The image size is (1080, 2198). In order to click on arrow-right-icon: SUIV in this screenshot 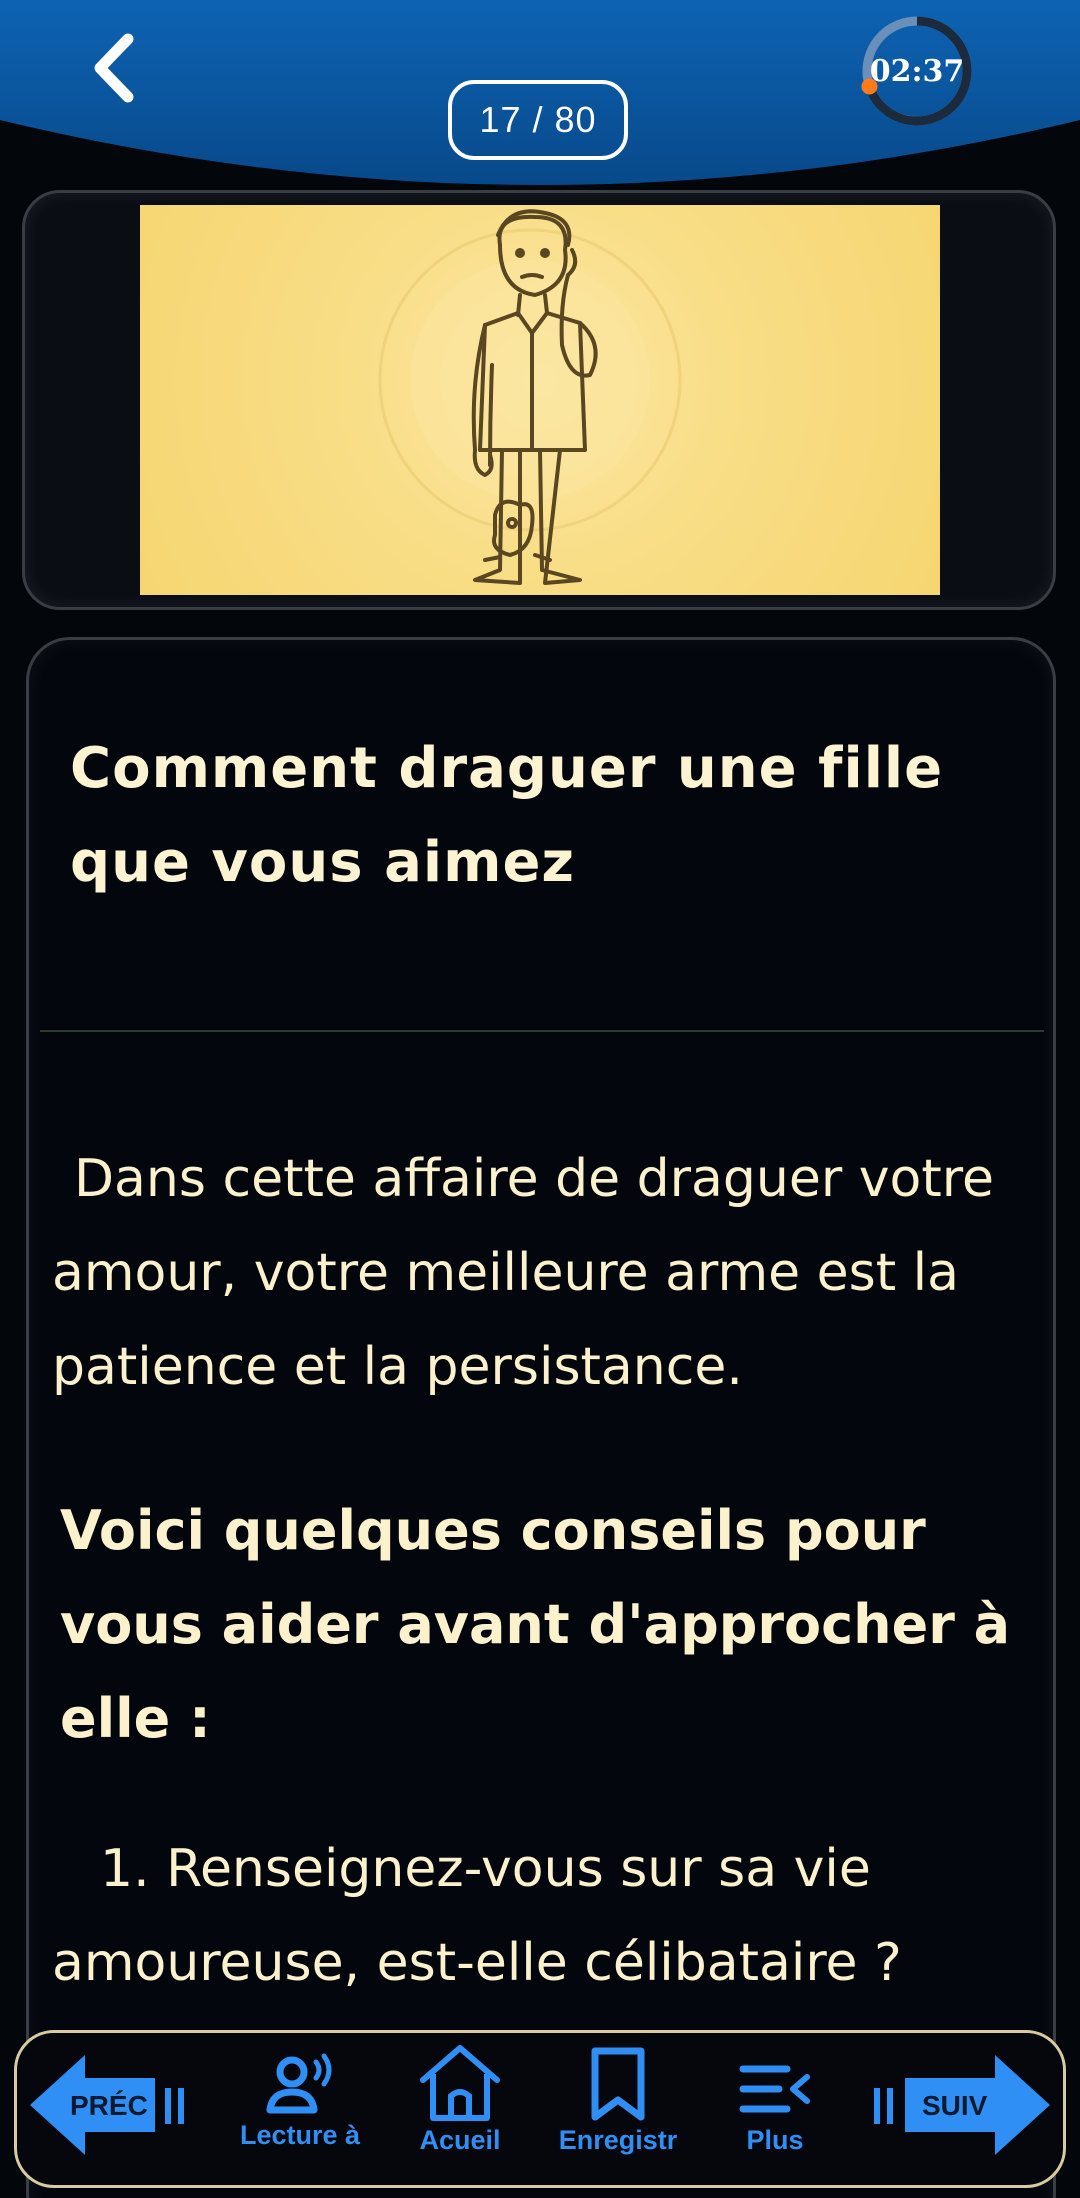, I will do `click(962, 2105)`.